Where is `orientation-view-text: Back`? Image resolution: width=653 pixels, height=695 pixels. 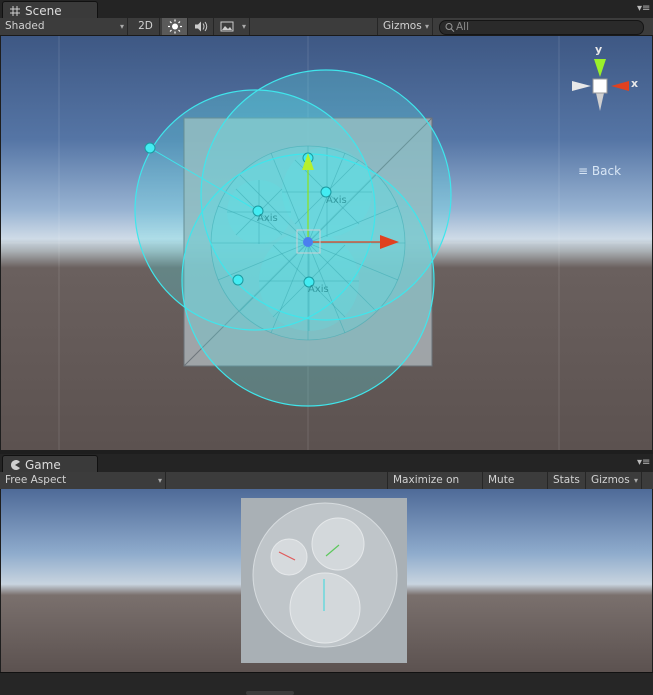
orientation-view-text: Back is located at coordinates (606, 171).